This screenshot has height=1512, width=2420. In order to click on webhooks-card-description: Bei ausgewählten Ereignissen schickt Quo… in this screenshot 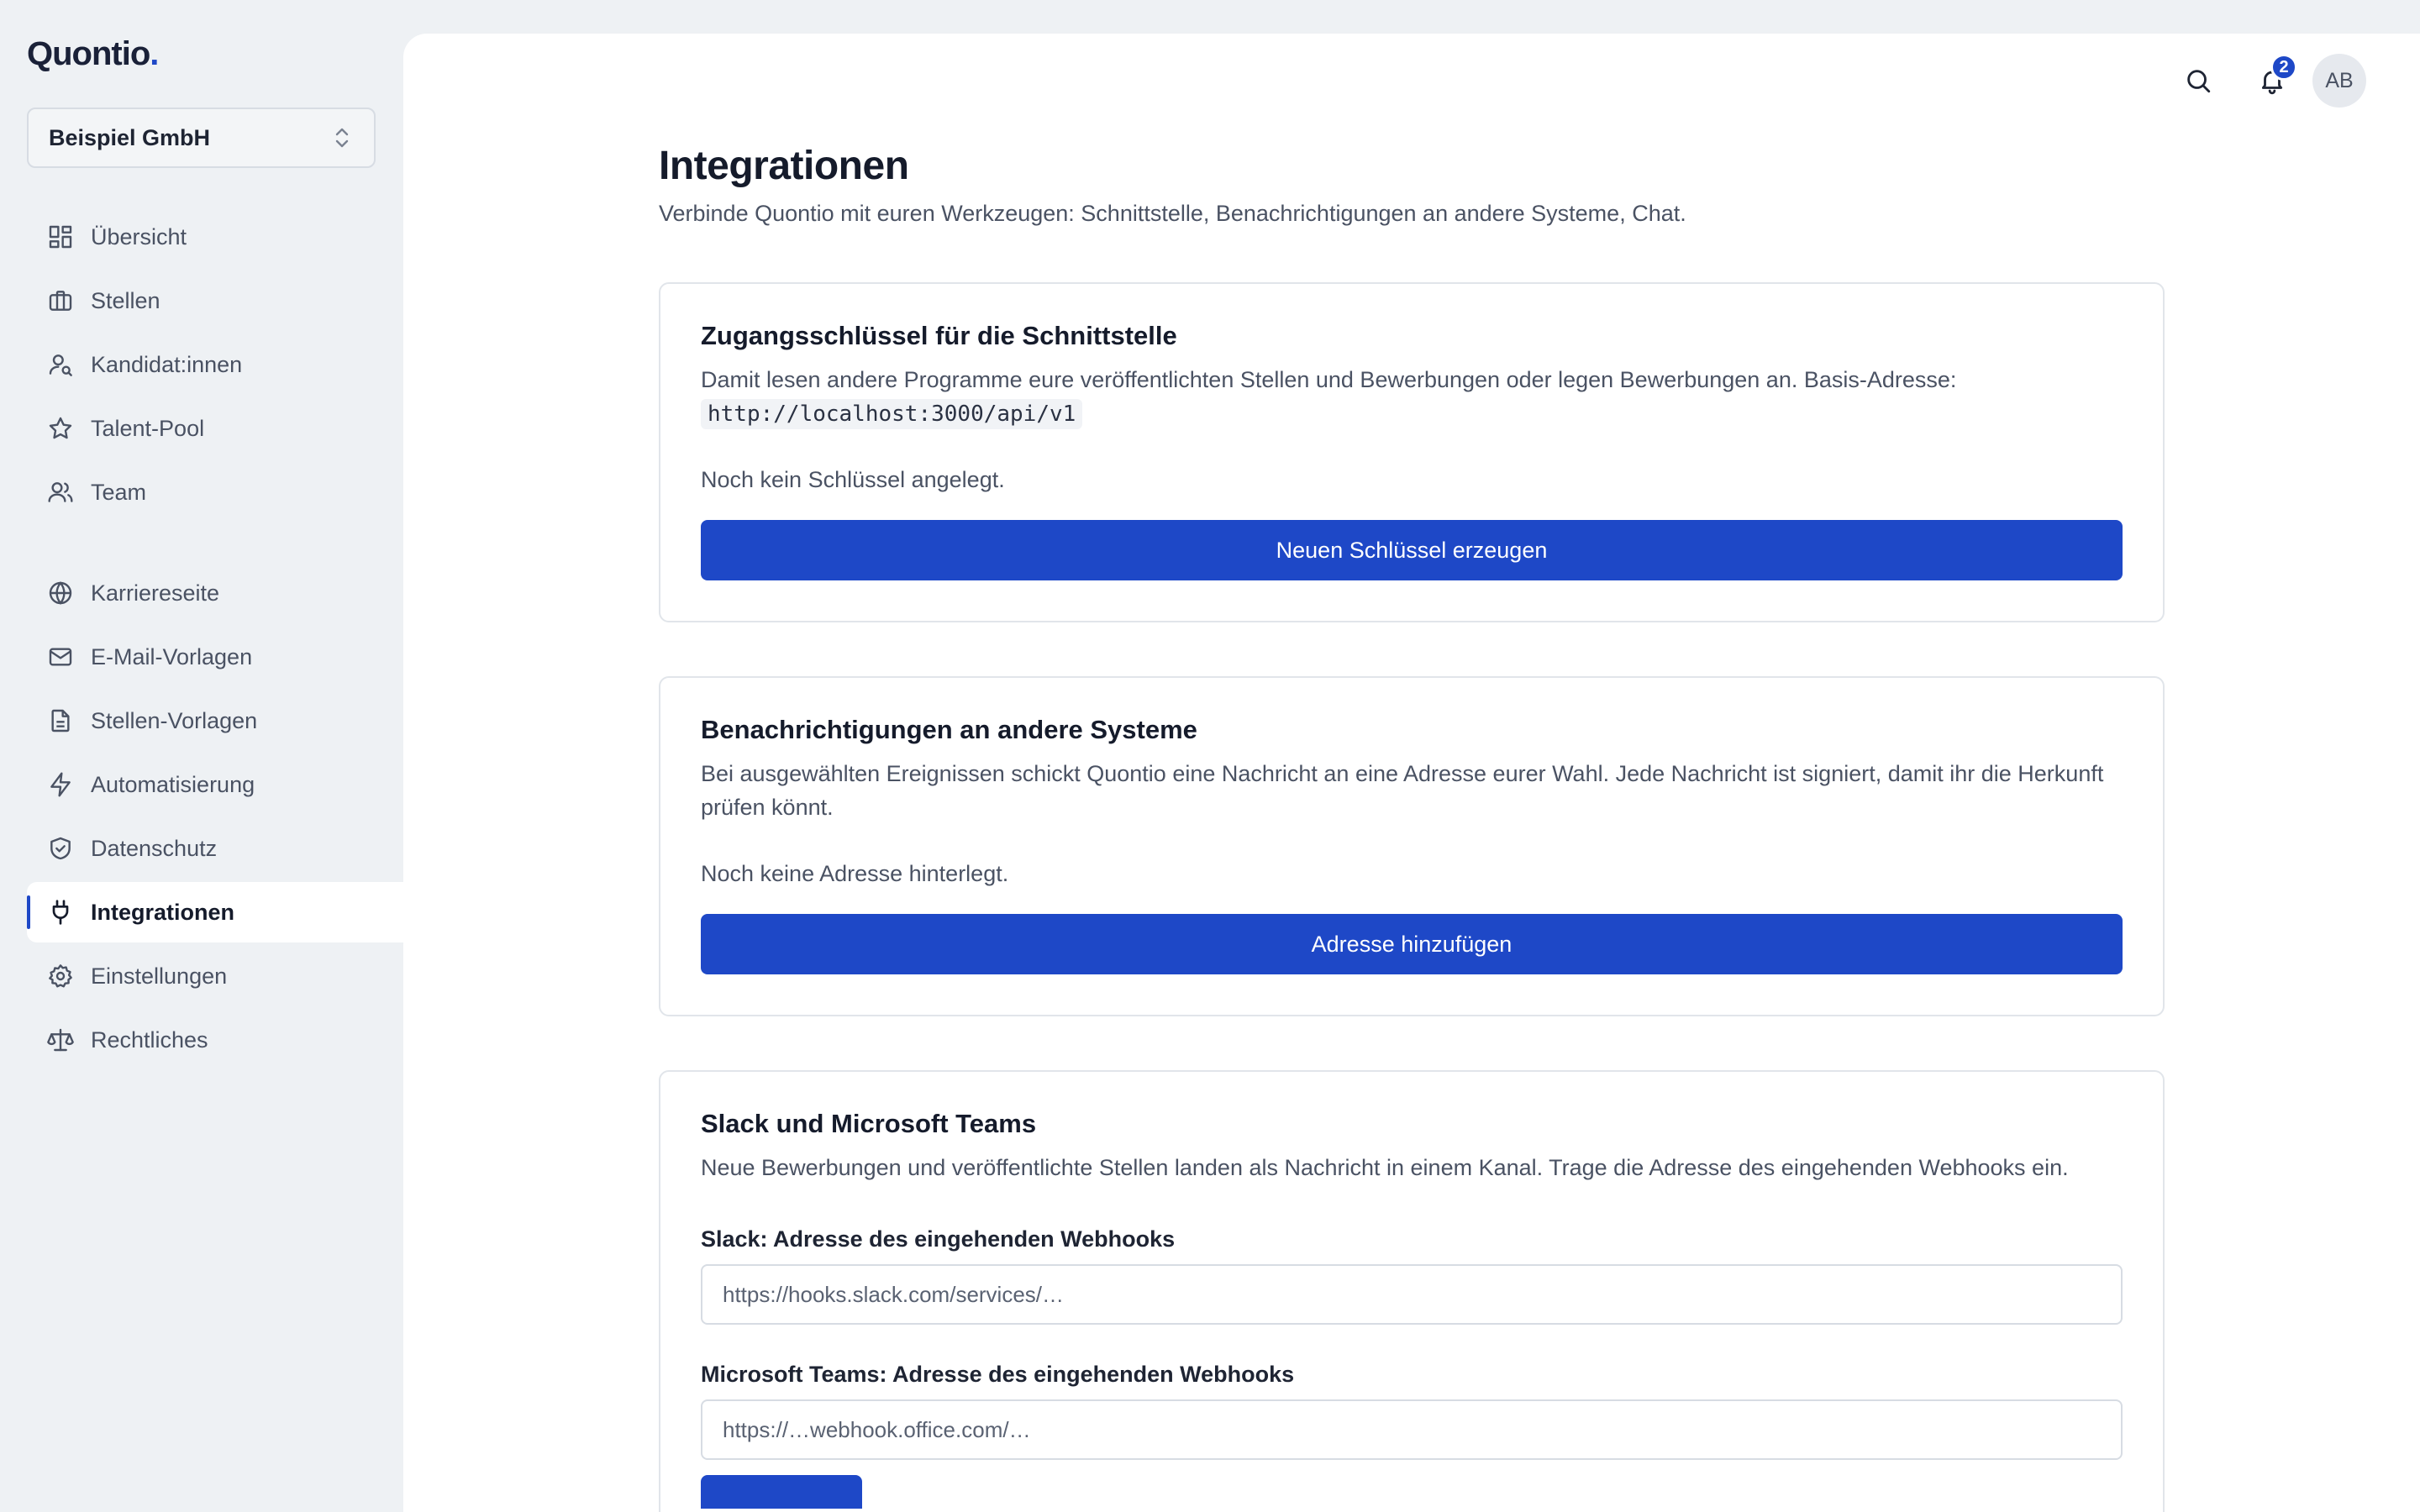, I will do `click(1403, 790)`.